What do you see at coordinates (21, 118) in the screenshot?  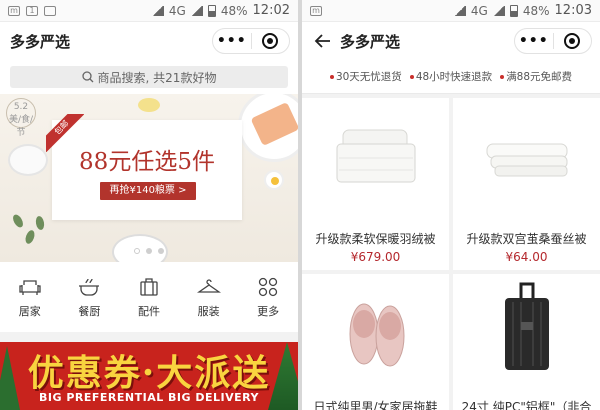 I see `festival-badge: 5.2 美/食/节` at bounding box center [21, 118].